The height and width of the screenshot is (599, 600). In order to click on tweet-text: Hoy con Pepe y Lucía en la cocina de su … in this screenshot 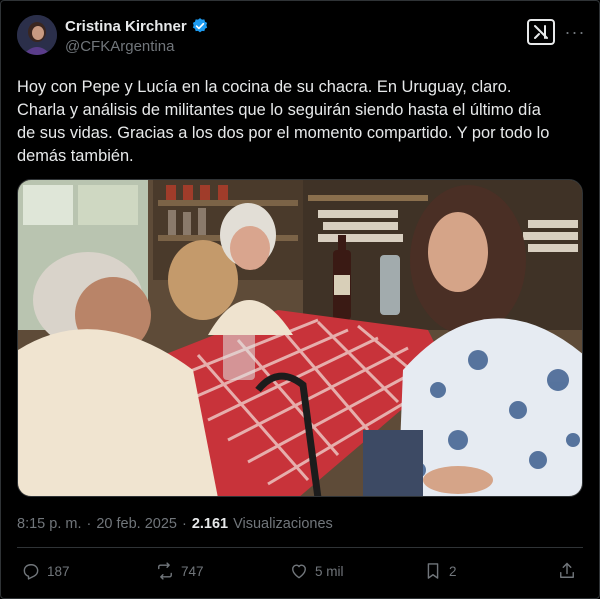, I will do `click(283, 121)`.